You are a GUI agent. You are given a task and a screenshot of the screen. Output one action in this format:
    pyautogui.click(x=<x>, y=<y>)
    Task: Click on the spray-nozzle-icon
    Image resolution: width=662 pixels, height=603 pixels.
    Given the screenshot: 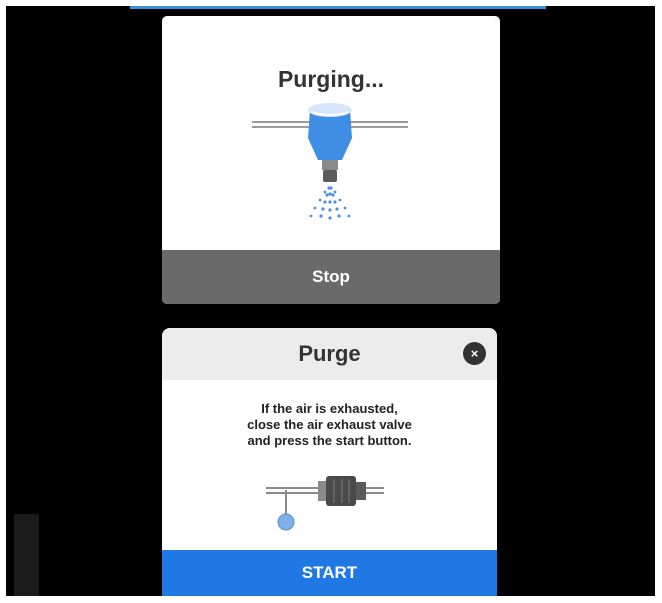 What is the action you would take?
    pyautogui.click(x=330, y=161)
    